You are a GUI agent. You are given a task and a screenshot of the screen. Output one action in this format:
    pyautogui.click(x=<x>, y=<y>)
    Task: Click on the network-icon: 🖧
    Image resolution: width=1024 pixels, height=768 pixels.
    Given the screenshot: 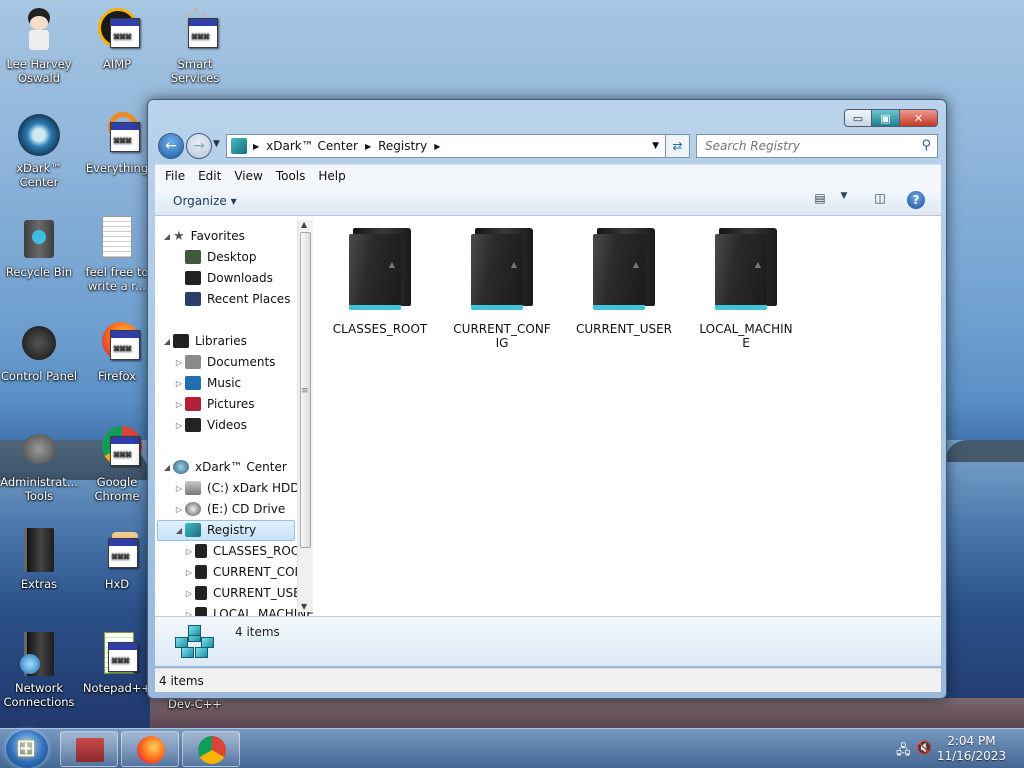 What is the action you would take?
    pyautogui.click(x=903, y=752)
    